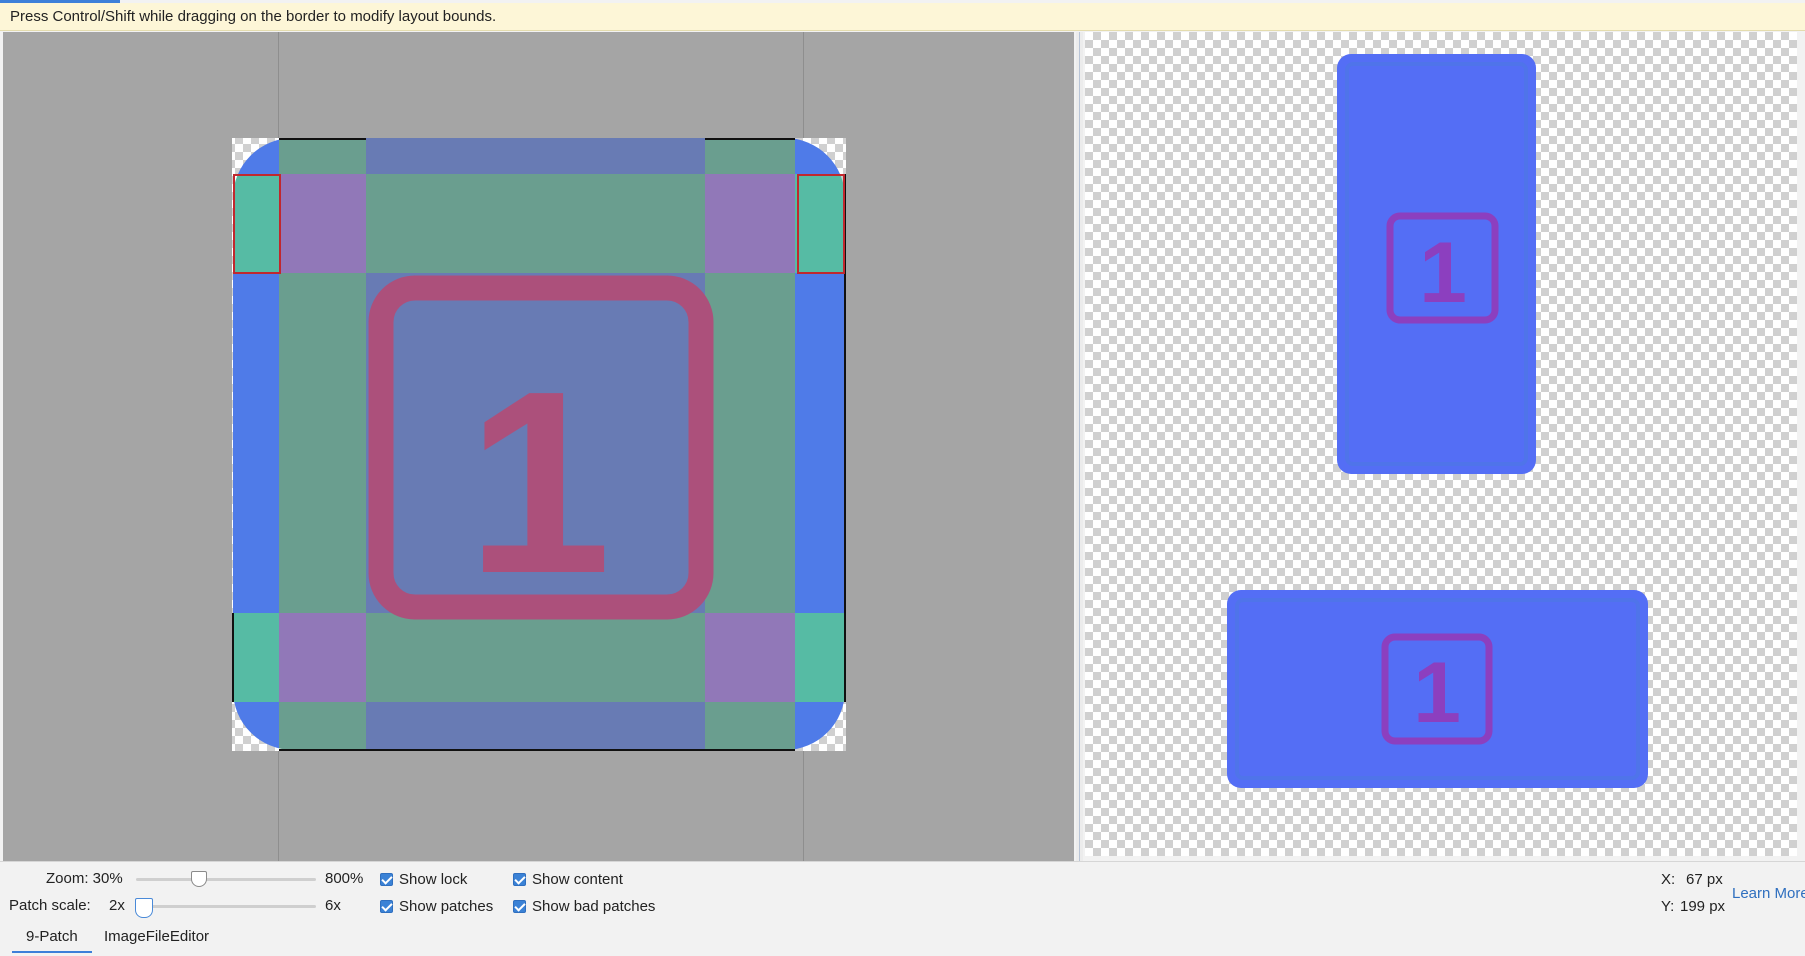 Image resolution: width=1805 pixels, height=956 pixels. I want to click on patch-right-lower, so click(820, 657).